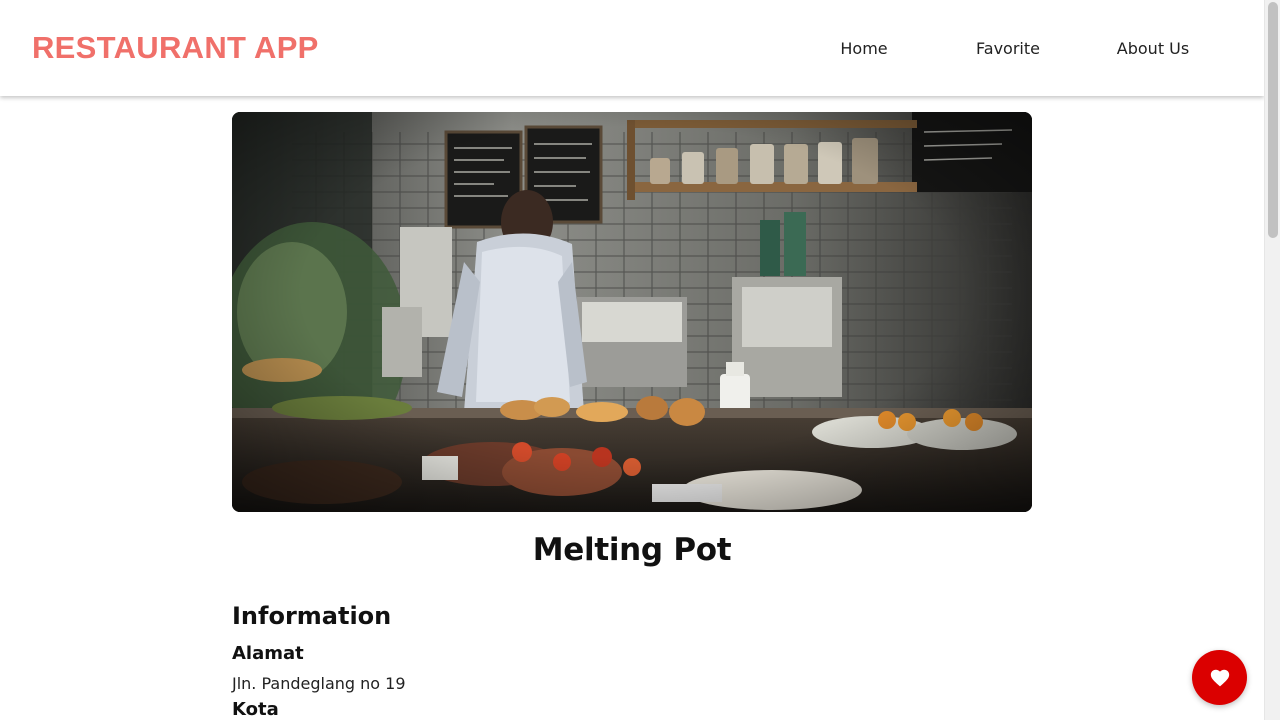  I want to click on address-value: Jln. Pandeglang no 19, so click(319, 683).